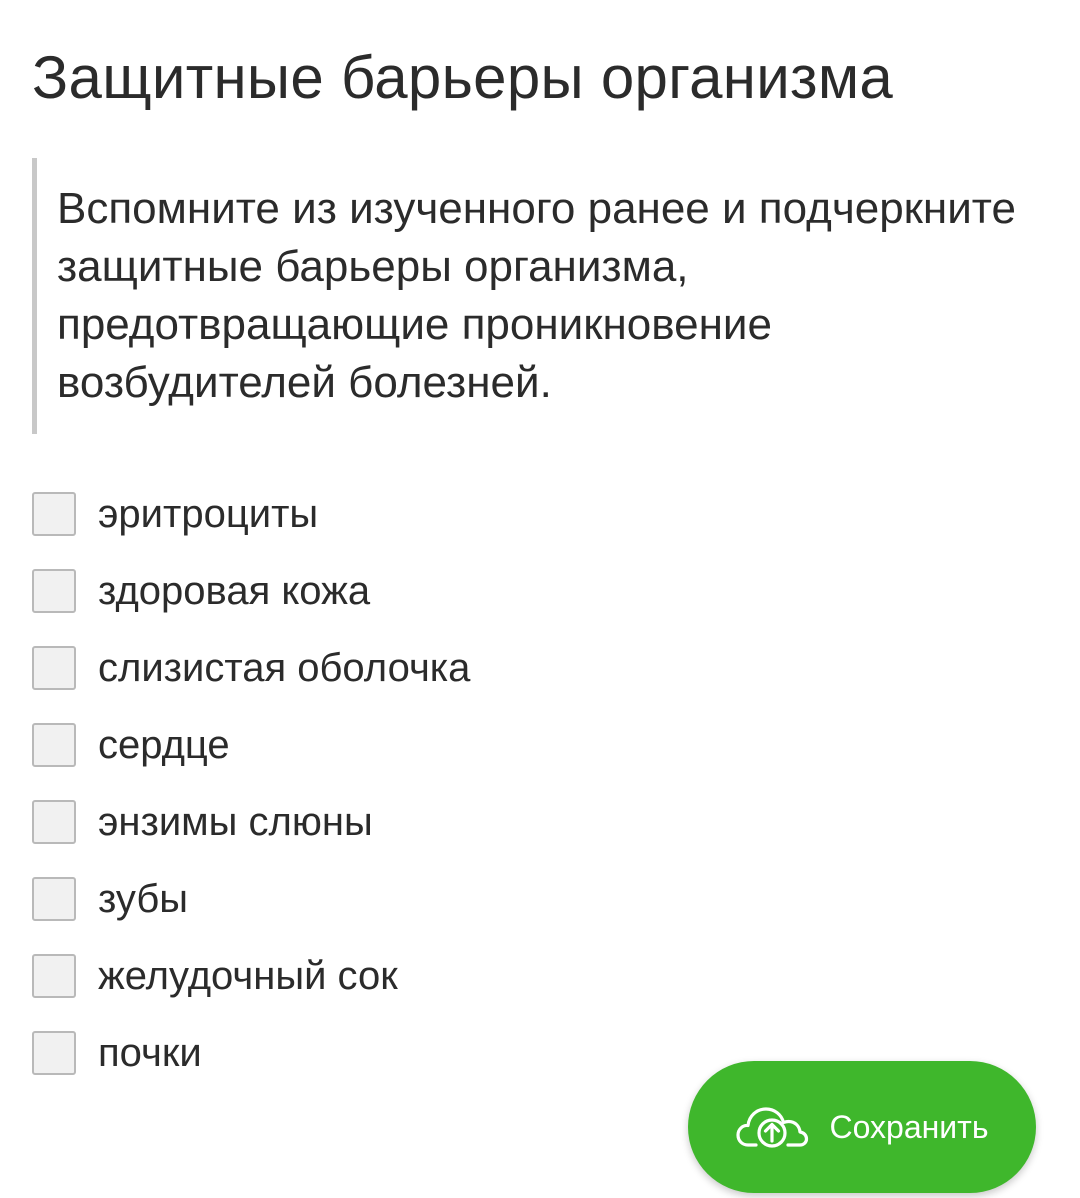  I want to click on cloud-upload-icon, so click(772, 1127).